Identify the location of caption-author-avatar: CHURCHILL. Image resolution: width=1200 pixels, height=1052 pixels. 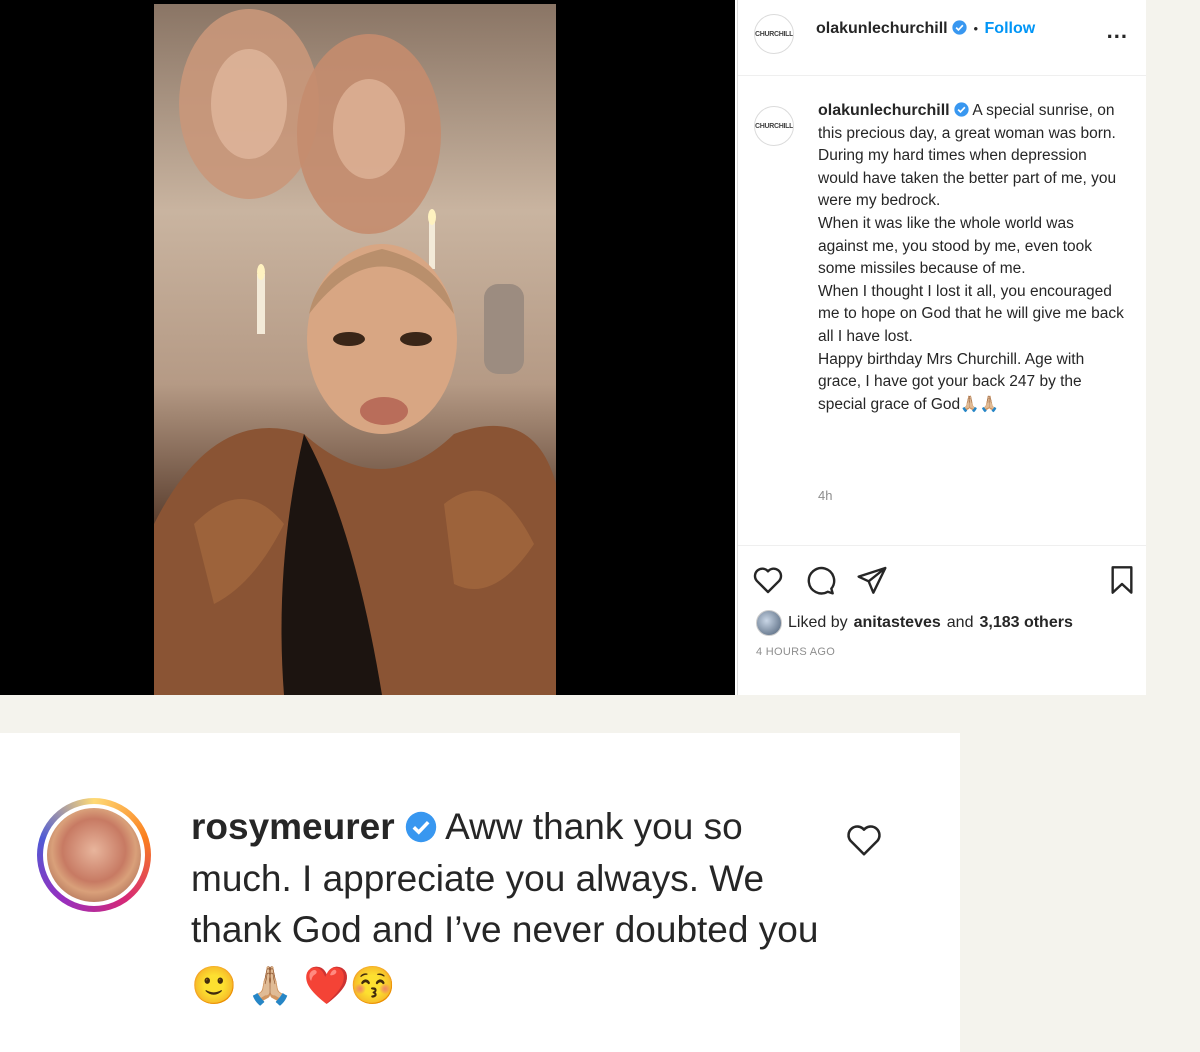
(774, 126).